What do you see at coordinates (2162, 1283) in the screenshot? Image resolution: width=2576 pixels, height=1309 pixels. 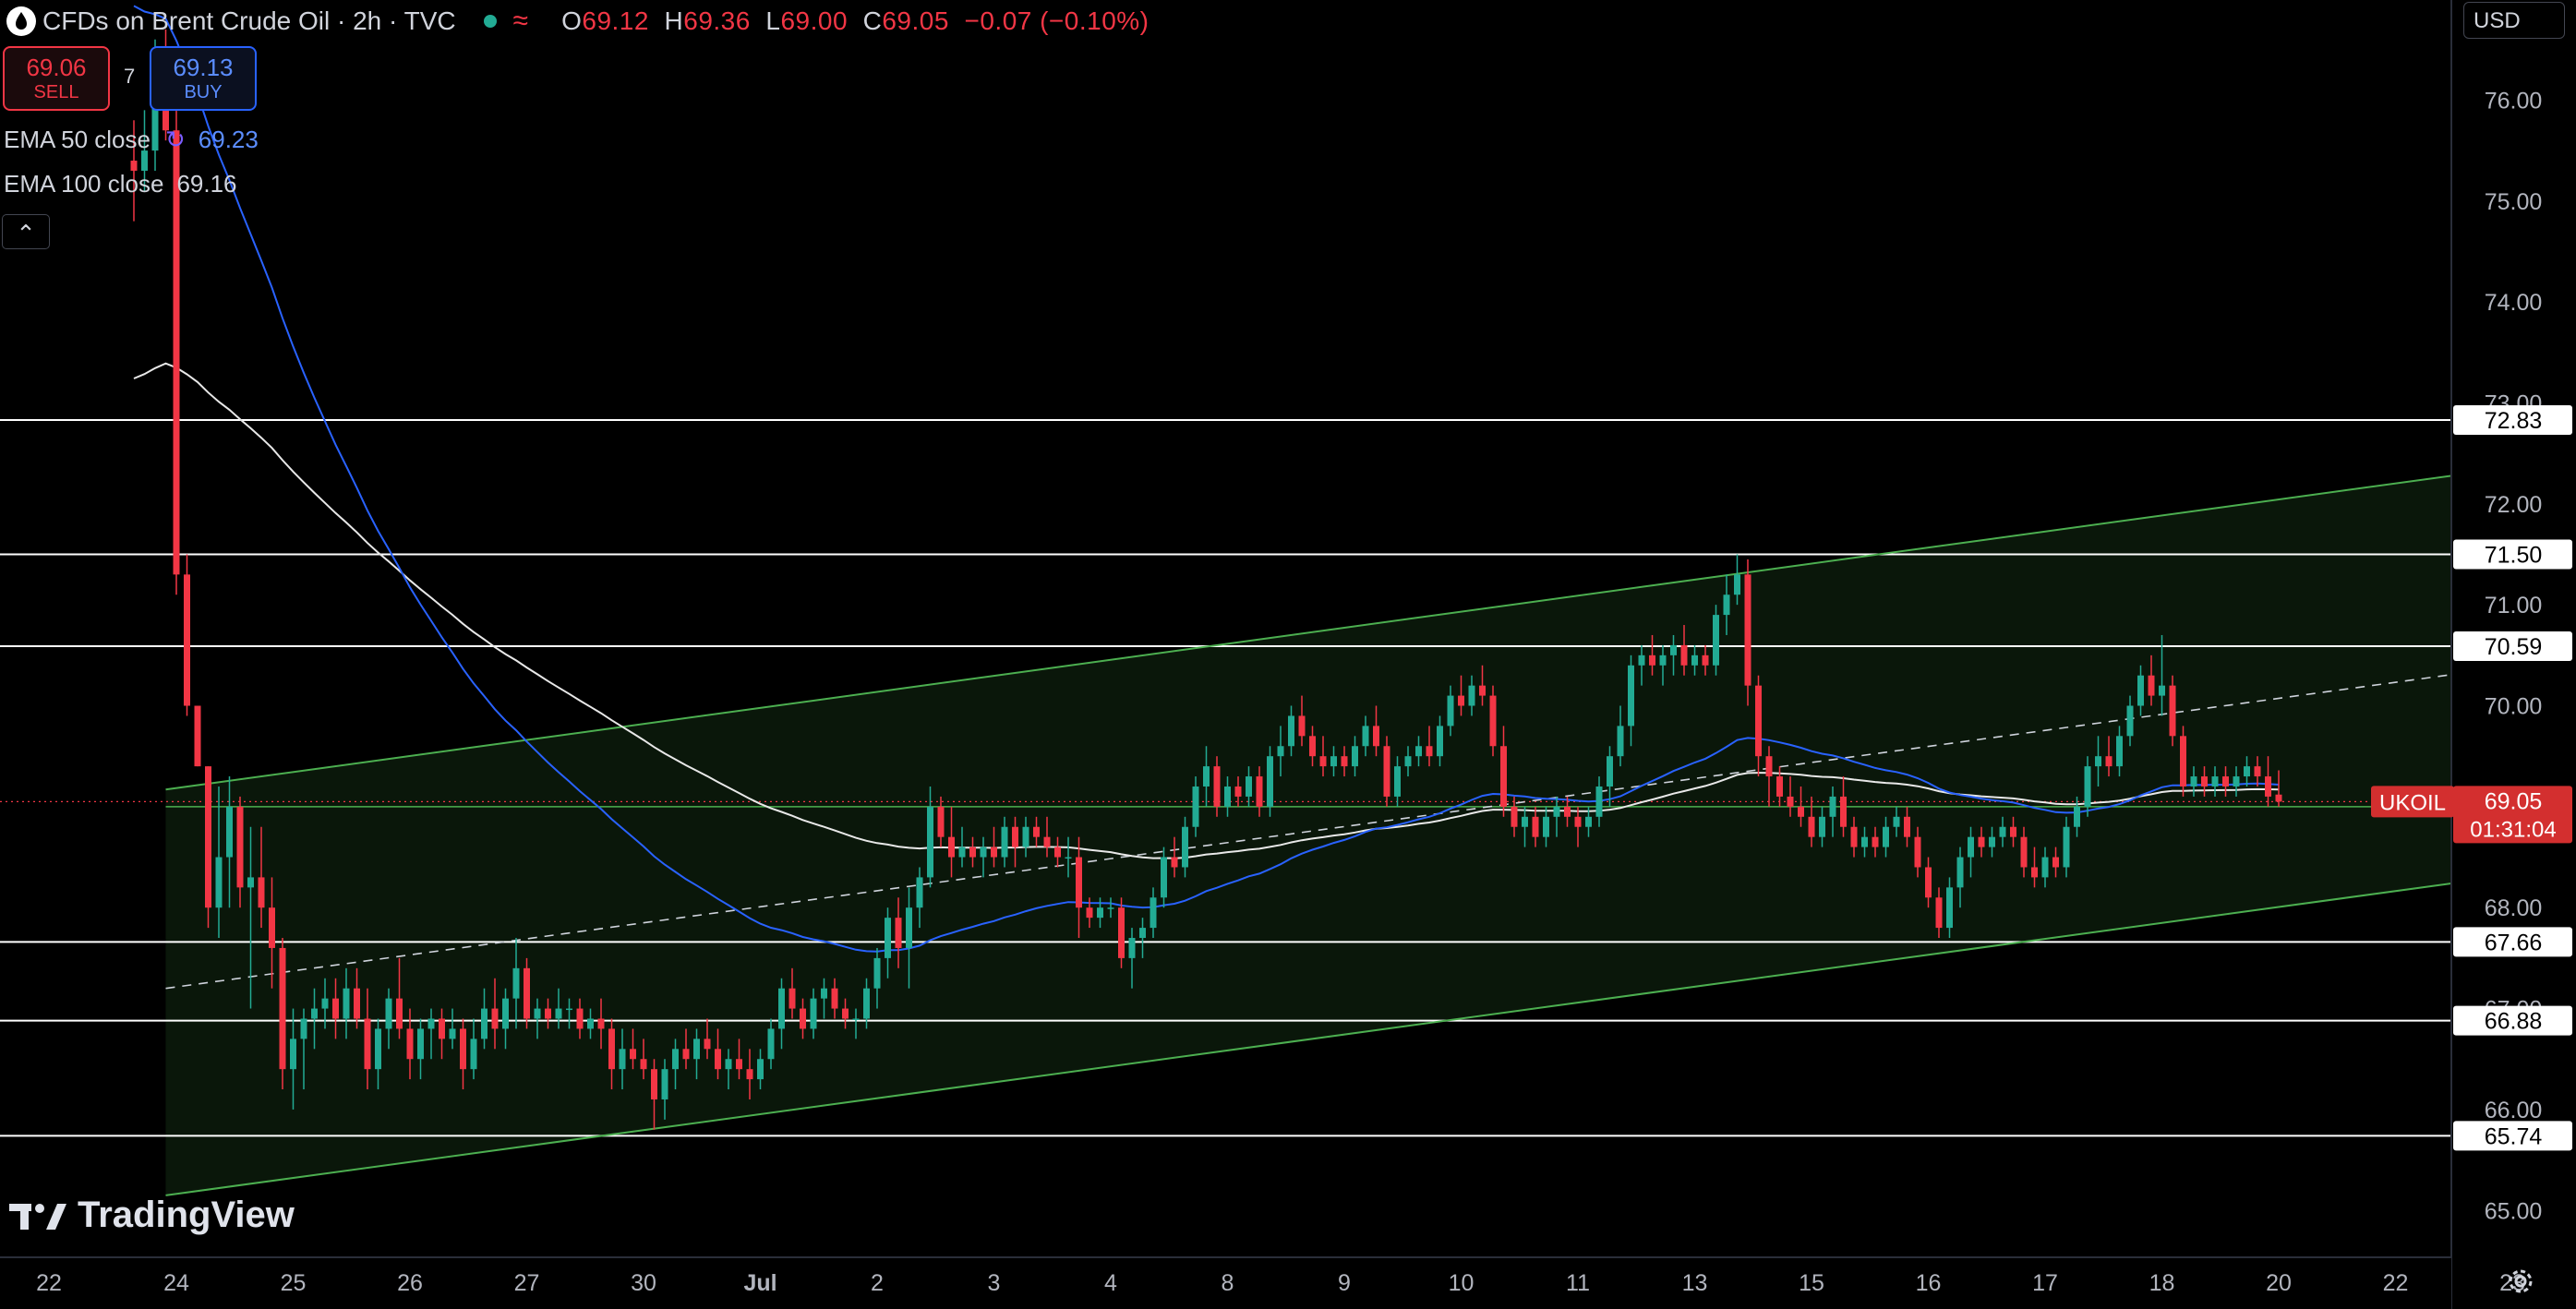 I see `time-tick-label: 18` at bounding box center [2162, 1283].